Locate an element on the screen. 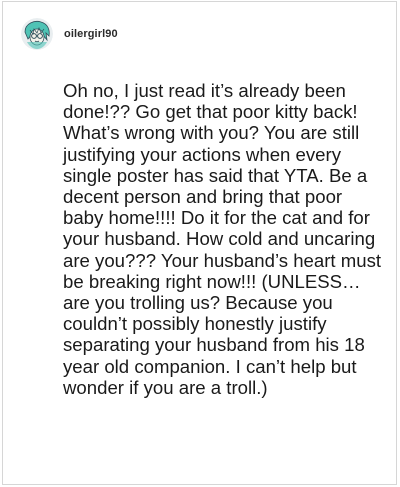  comment-header: oilergirl90 is located at coordinates (69, 34).